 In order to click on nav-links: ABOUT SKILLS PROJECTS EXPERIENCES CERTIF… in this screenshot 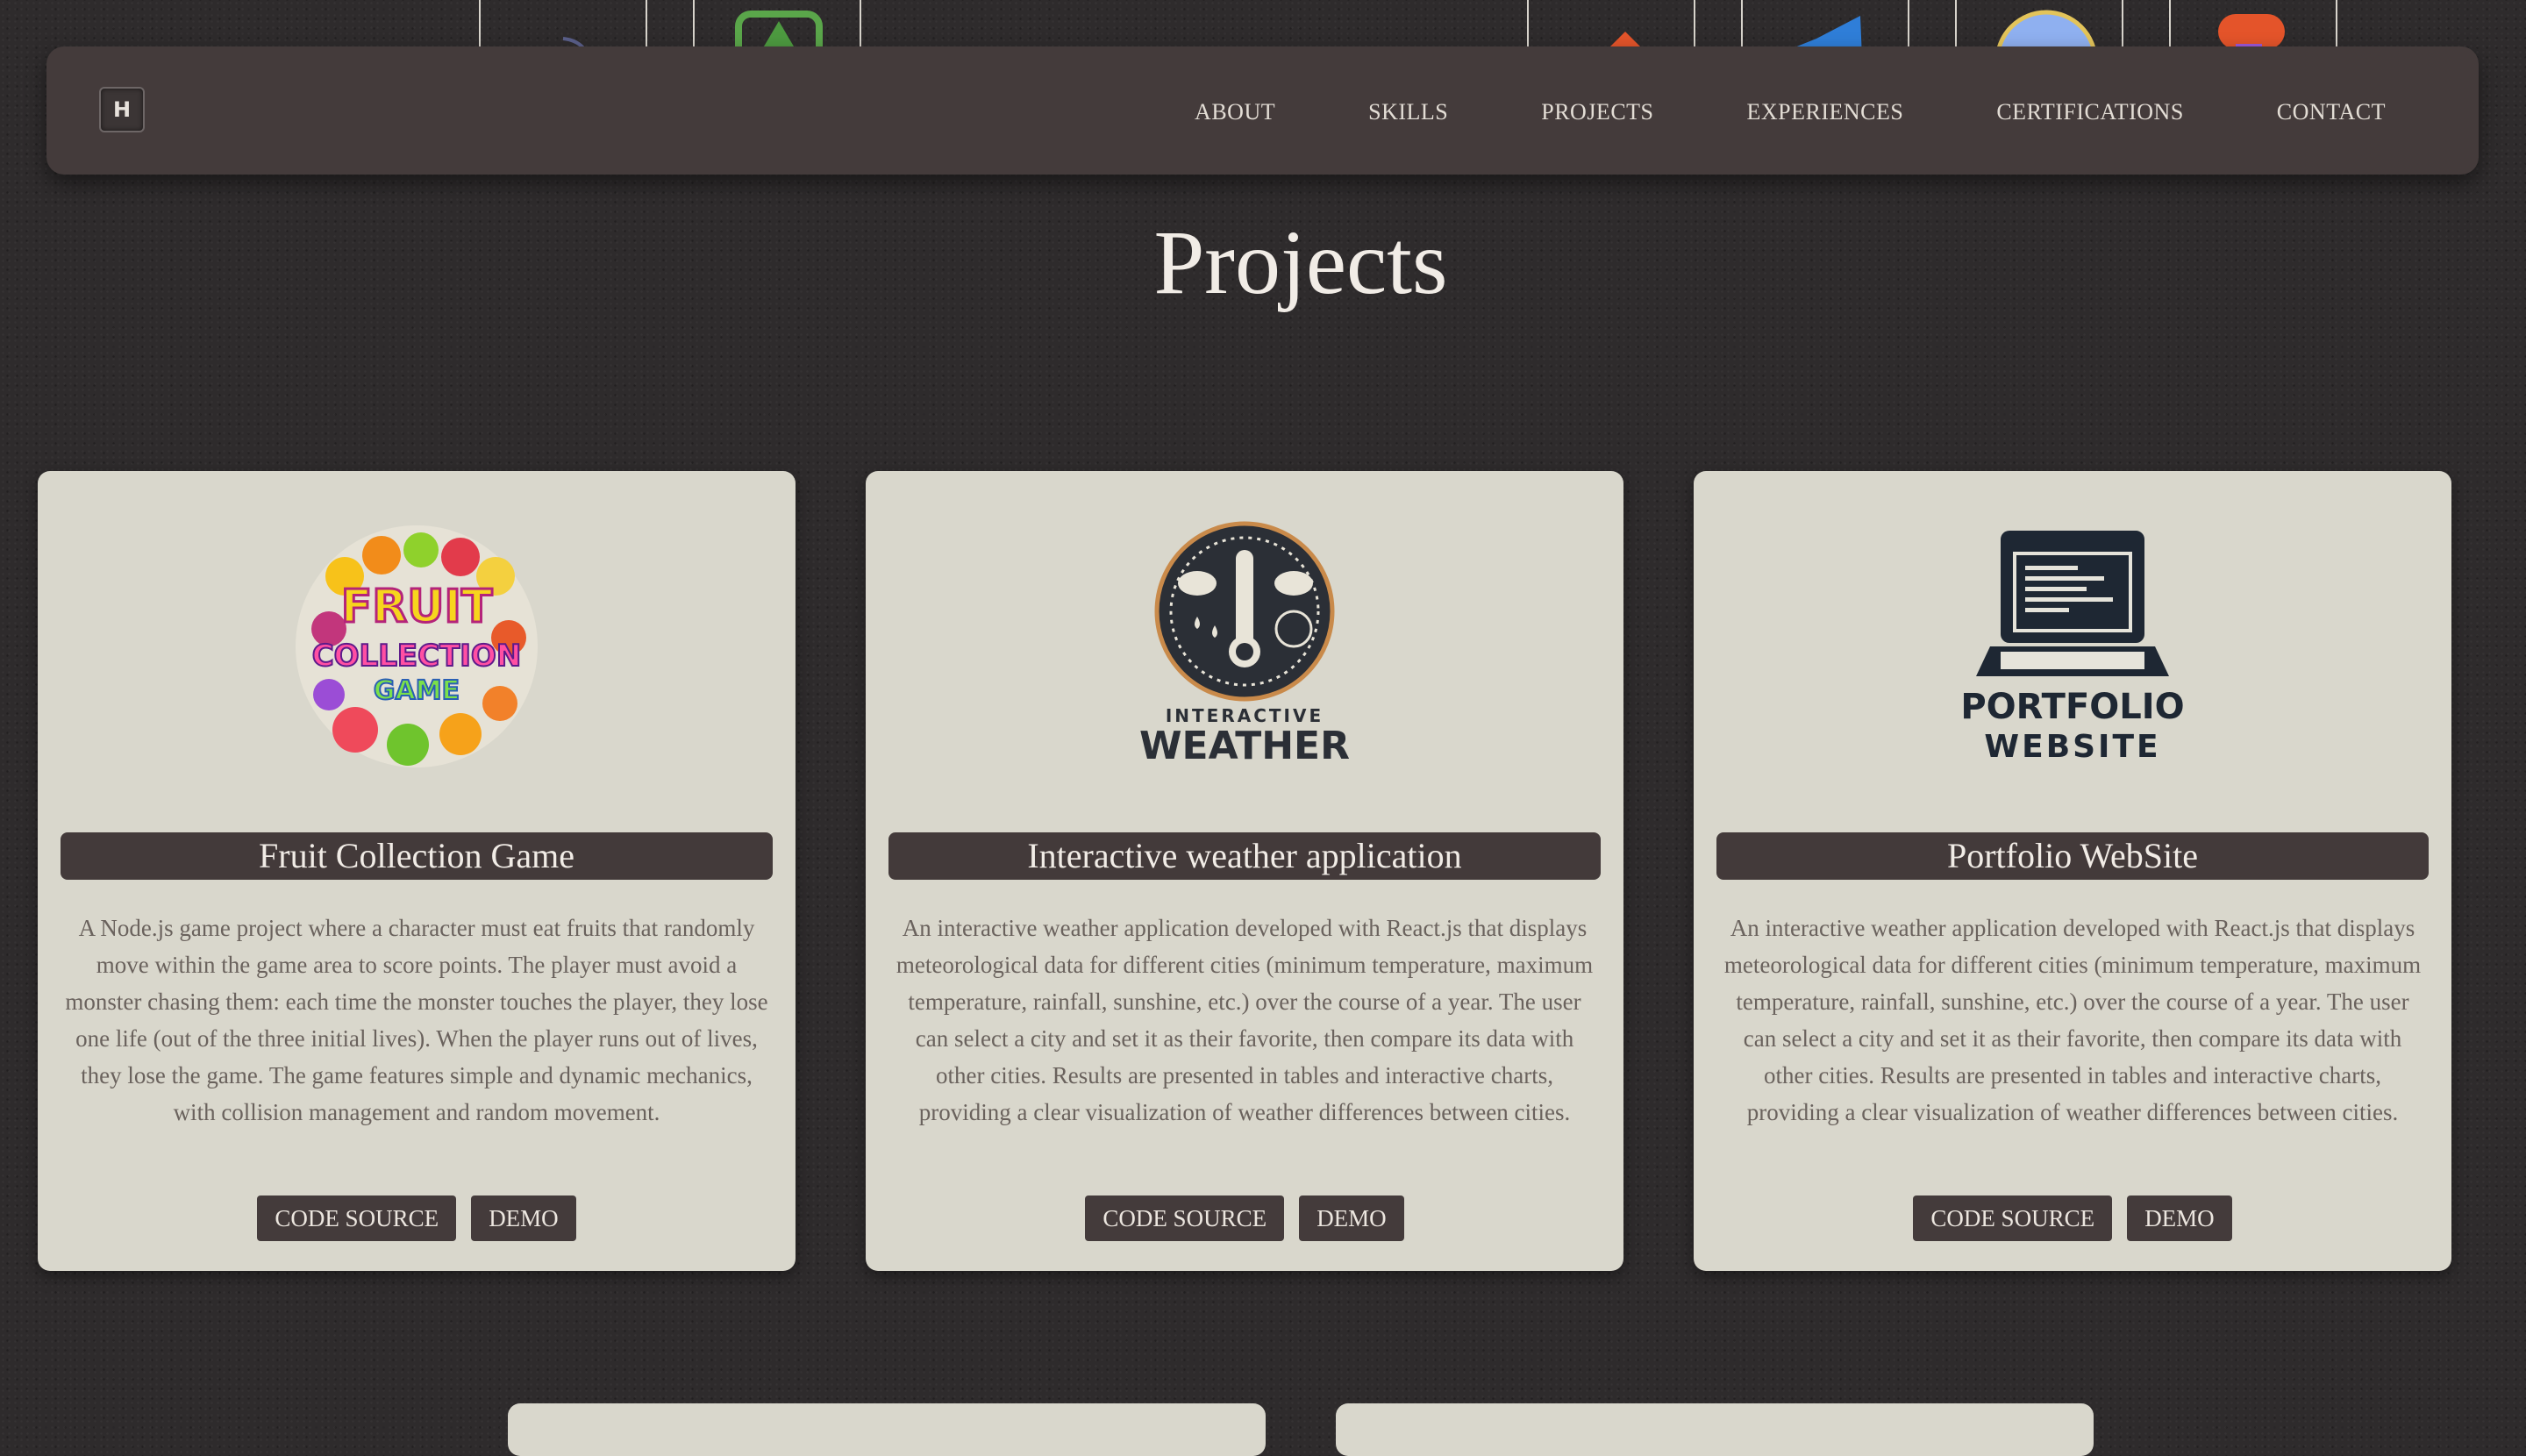, I will do `click(1790, 112)`.